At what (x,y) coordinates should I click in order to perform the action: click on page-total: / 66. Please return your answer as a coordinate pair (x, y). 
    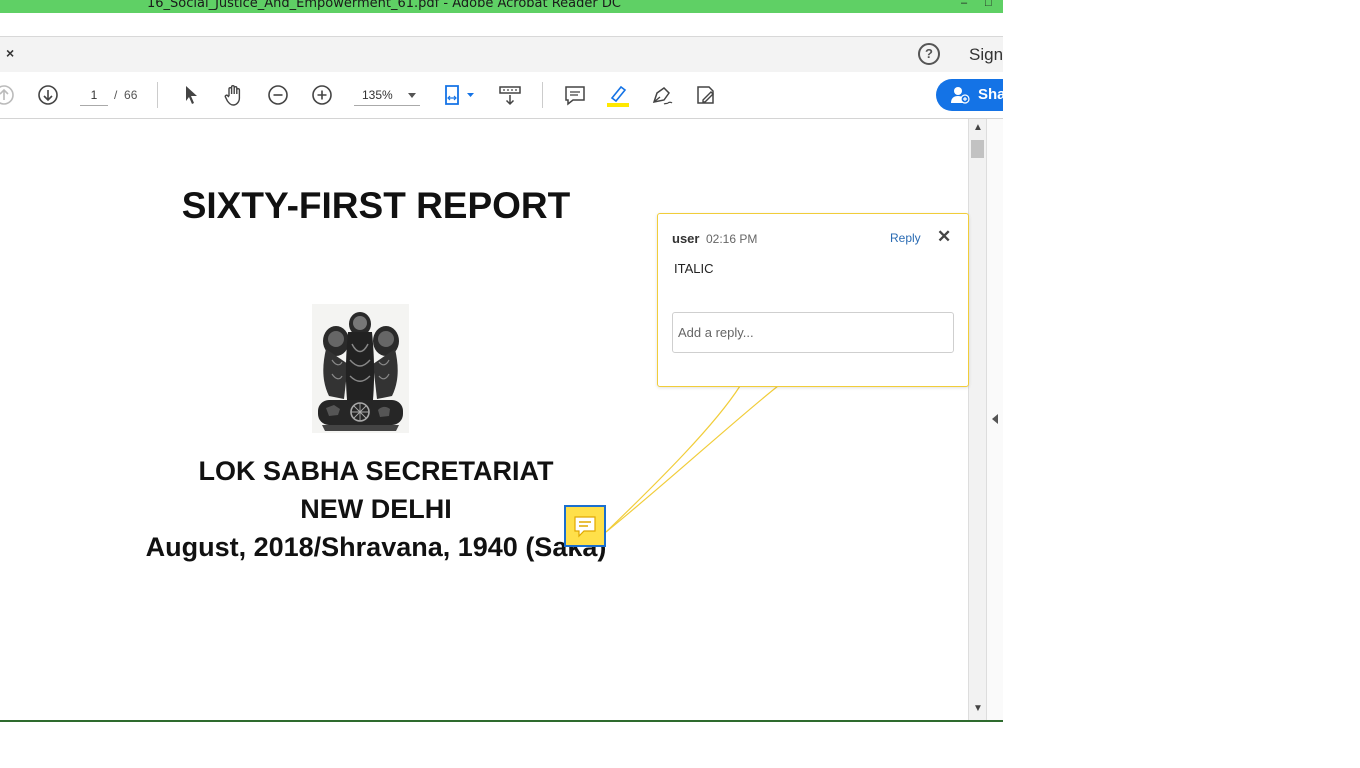
    Looking at the image, I should click on (125, 95).